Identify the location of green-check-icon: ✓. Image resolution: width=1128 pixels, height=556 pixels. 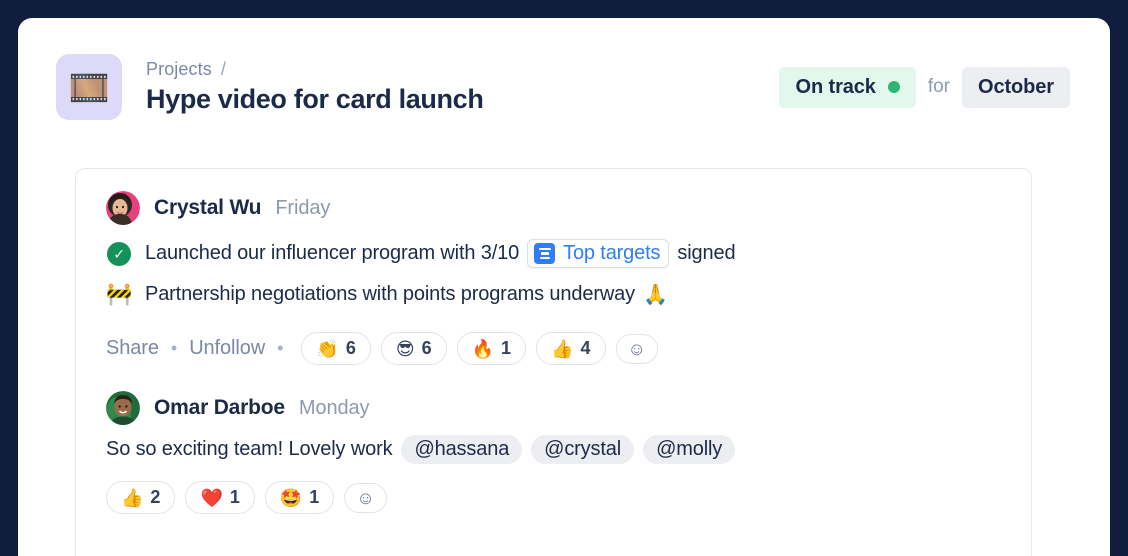
(119, 253).